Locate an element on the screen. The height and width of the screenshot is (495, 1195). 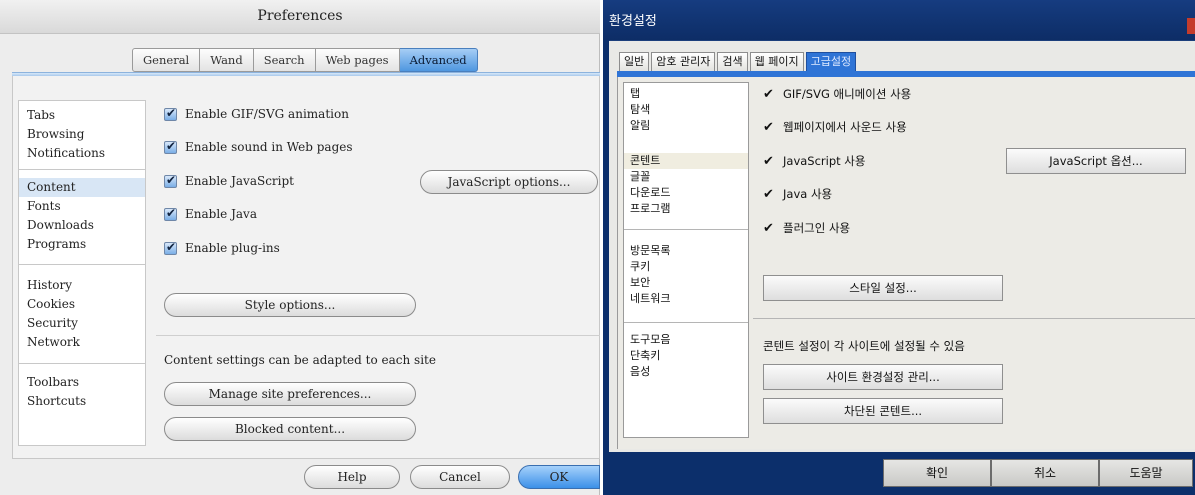
sidebar-item-security: Security is located at coordinates (82, 323).